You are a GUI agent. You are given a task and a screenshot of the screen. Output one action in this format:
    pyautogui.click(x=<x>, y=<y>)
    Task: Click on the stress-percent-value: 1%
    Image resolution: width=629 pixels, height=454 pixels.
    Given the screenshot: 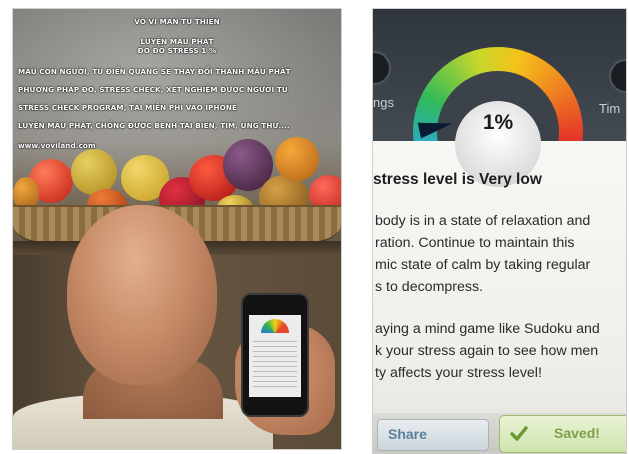 What is the action you would take?
    pyautogui.click(x=498, y=122)
    